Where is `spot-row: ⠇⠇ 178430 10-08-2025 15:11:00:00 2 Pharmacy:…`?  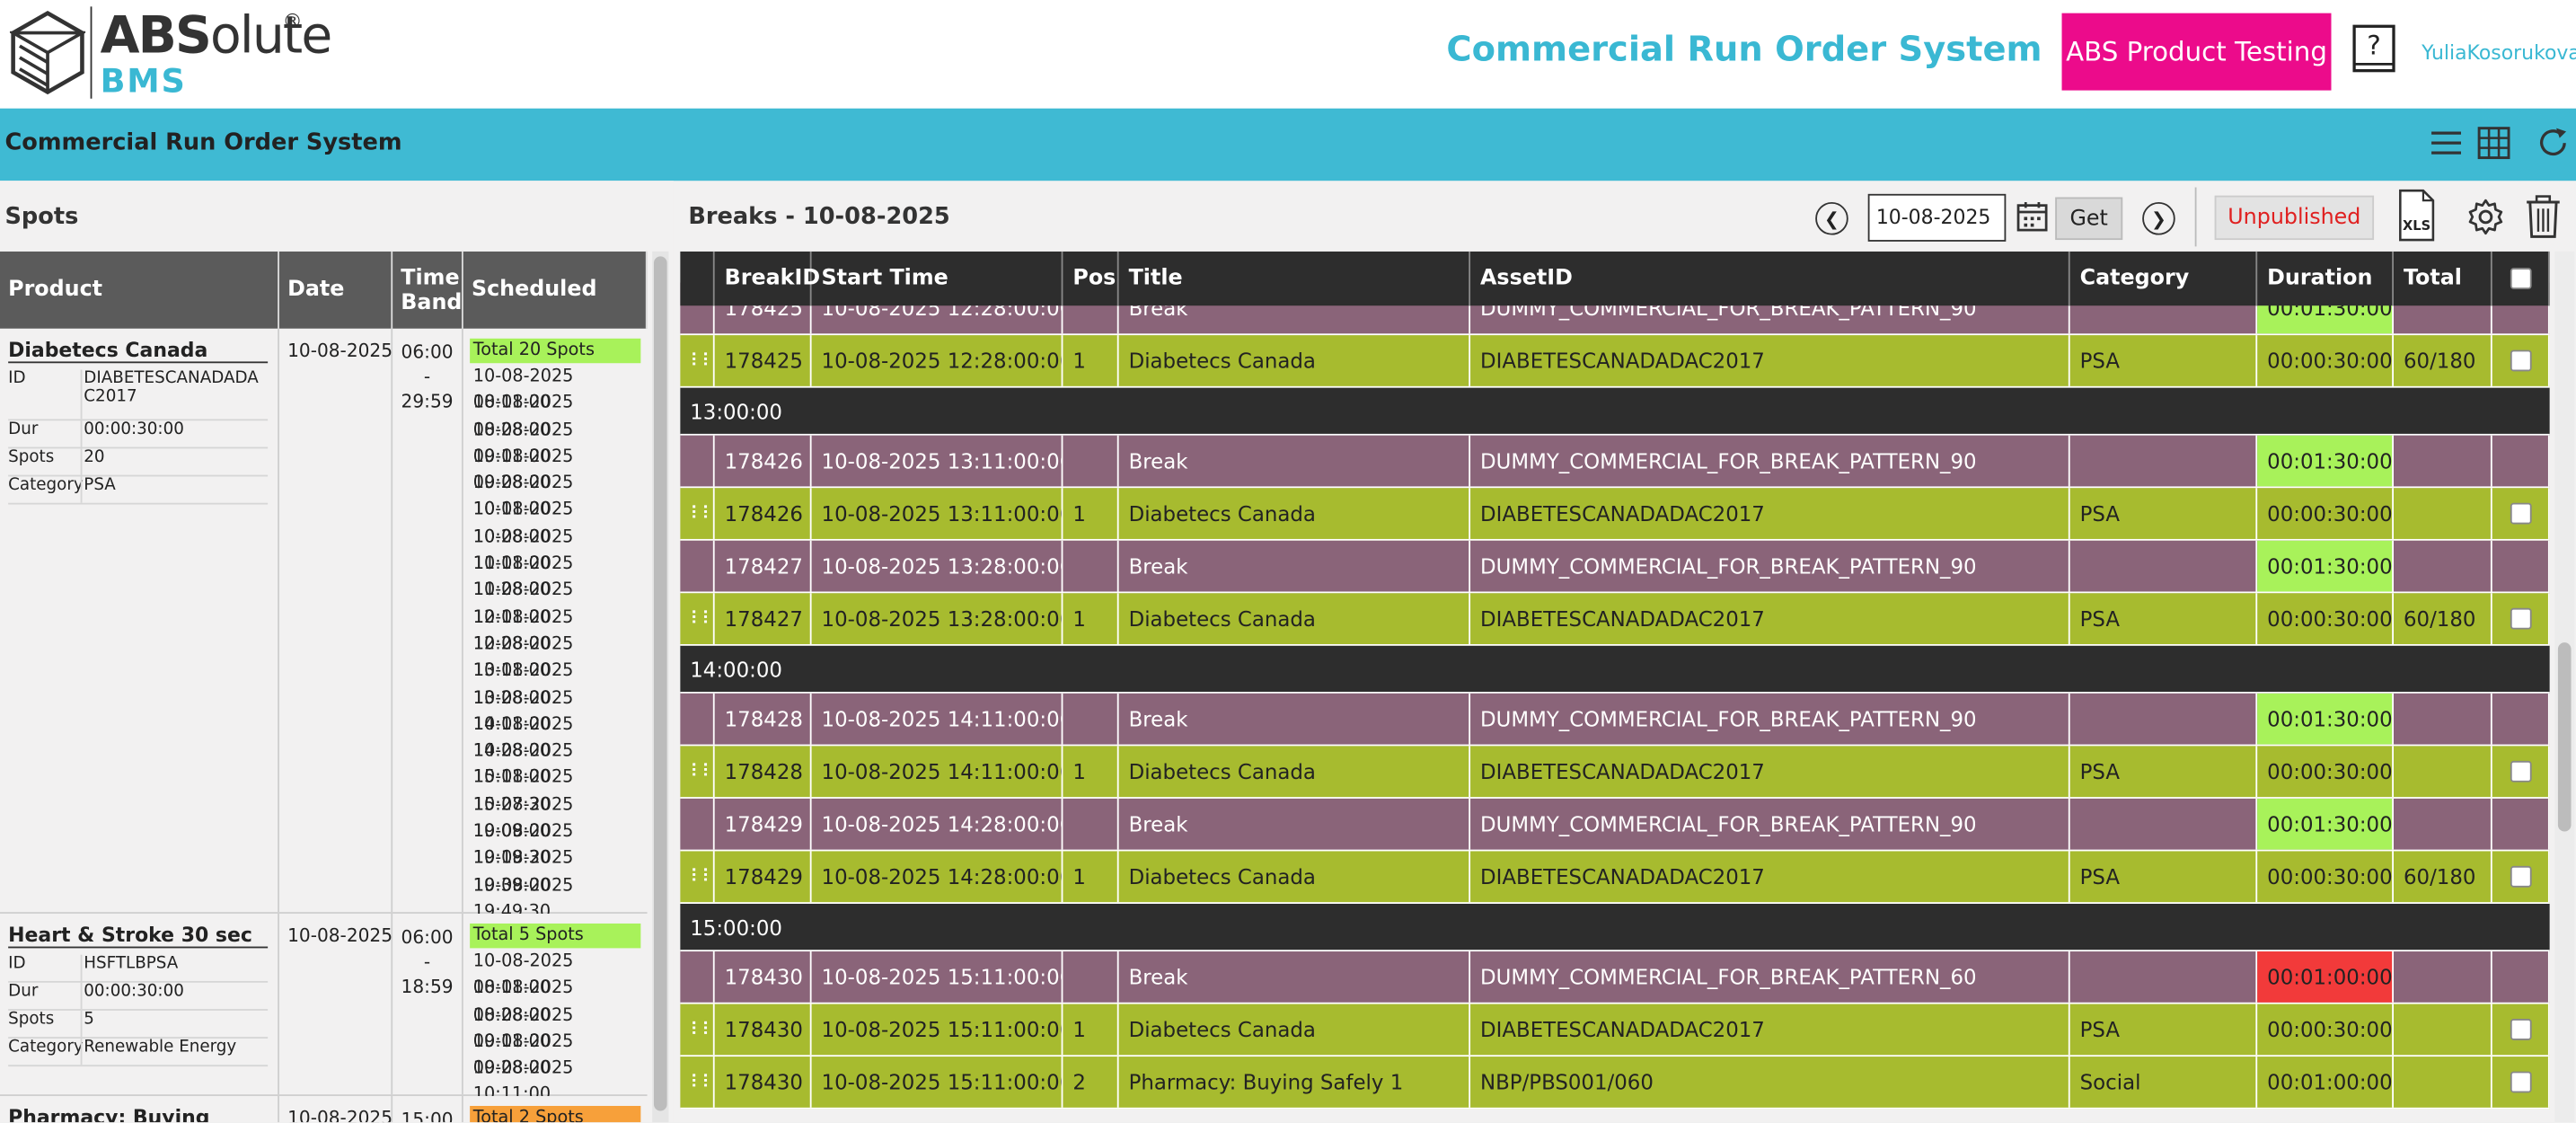 spot-row: ⠇⠇ 178430 10-08-2025 15:11:00:00 2 Pharmacy:… is located at coordinates (1615, 1083).